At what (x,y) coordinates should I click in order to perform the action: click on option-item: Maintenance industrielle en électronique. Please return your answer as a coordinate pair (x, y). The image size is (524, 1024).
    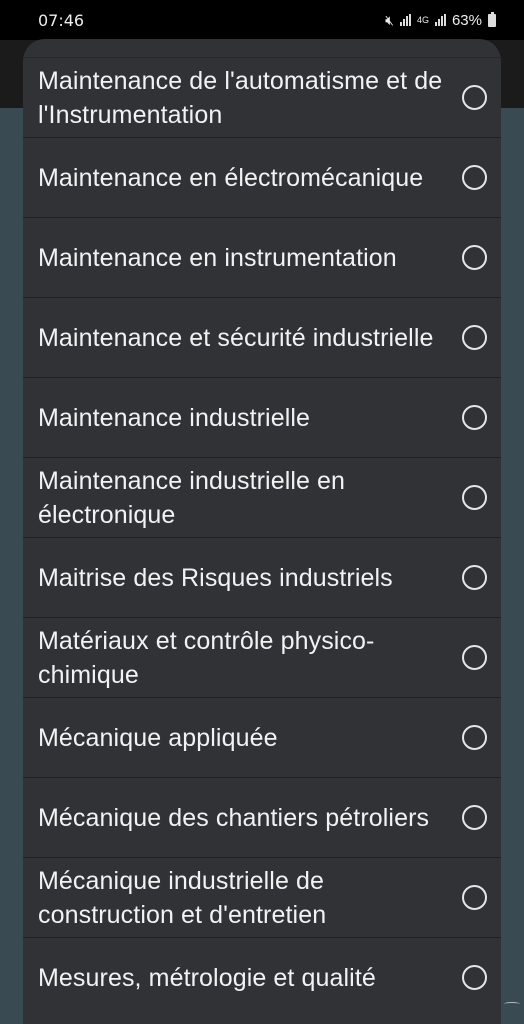
    Looking at the image, I should click on (262, 497).